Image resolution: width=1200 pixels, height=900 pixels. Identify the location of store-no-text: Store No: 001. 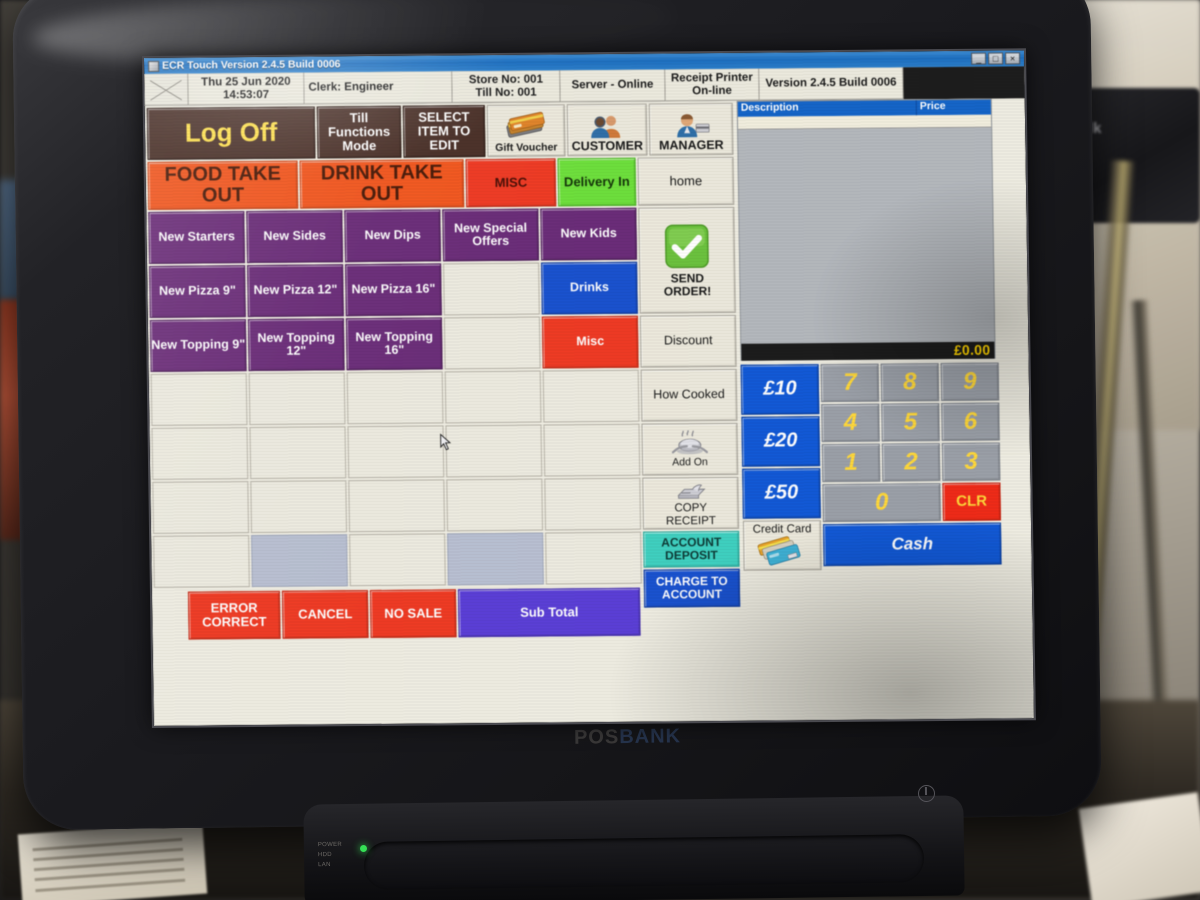
(506, 79).